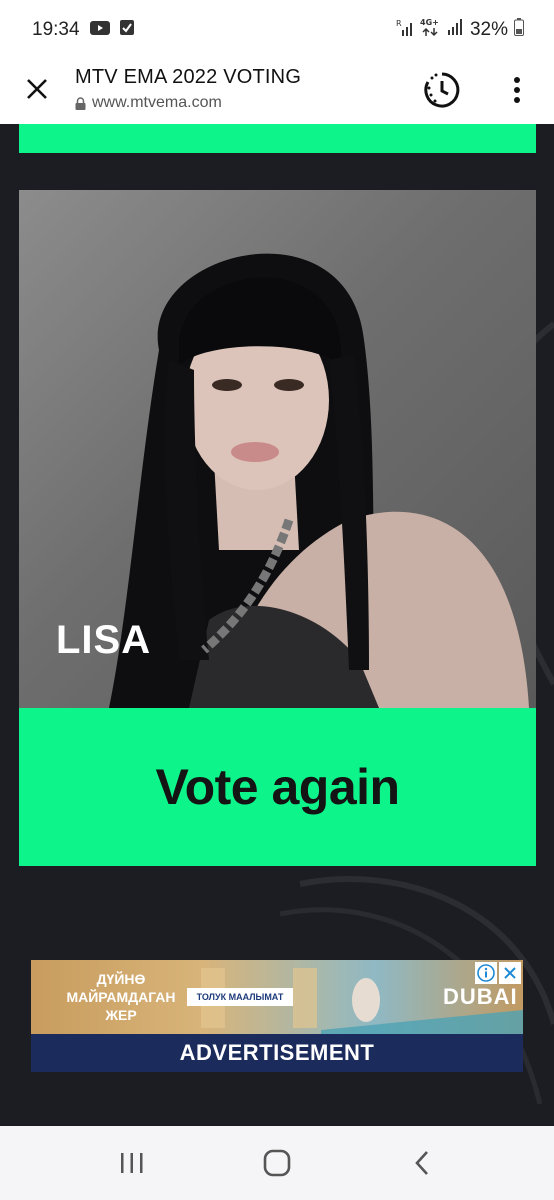 This screenshot has width=554, height=1200. What do you see at coordinates (480, 996) in the screenshot?
I see `ad-brand: DUBAI` at bounding box center [480, 996].